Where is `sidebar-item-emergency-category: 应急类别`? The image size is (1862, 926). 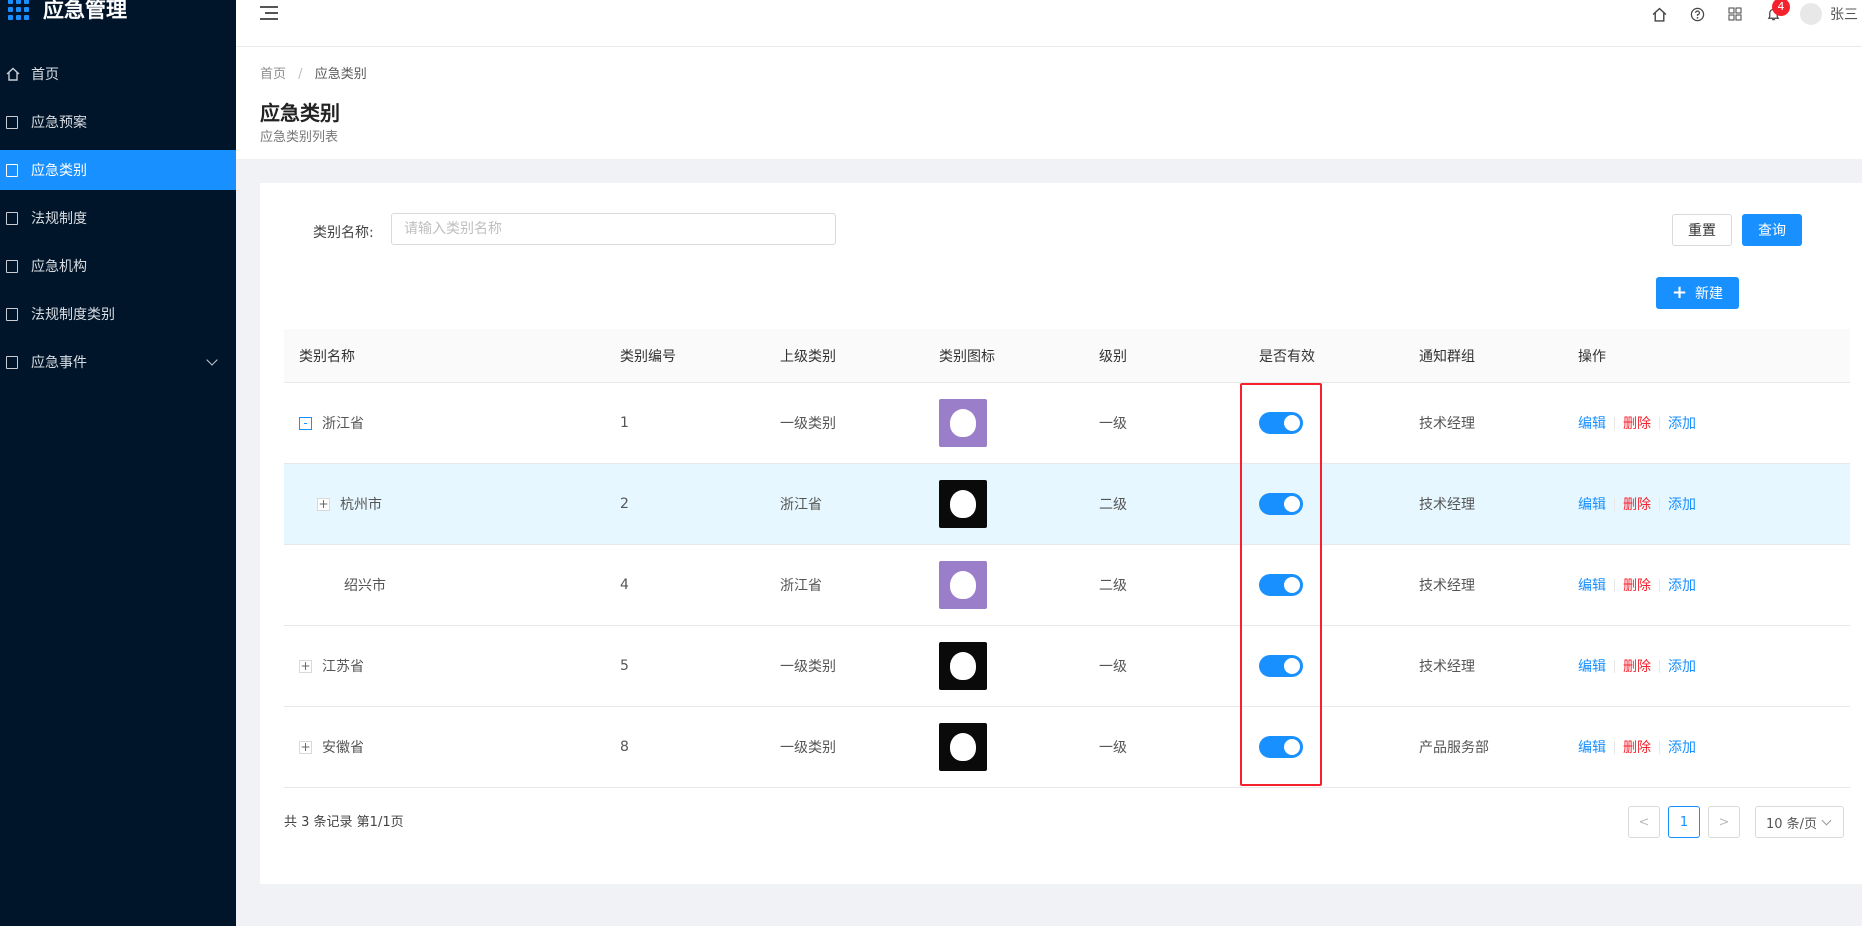
sidebar-item-emergency-category: 应急类别 is located at coordinates (118, 170).